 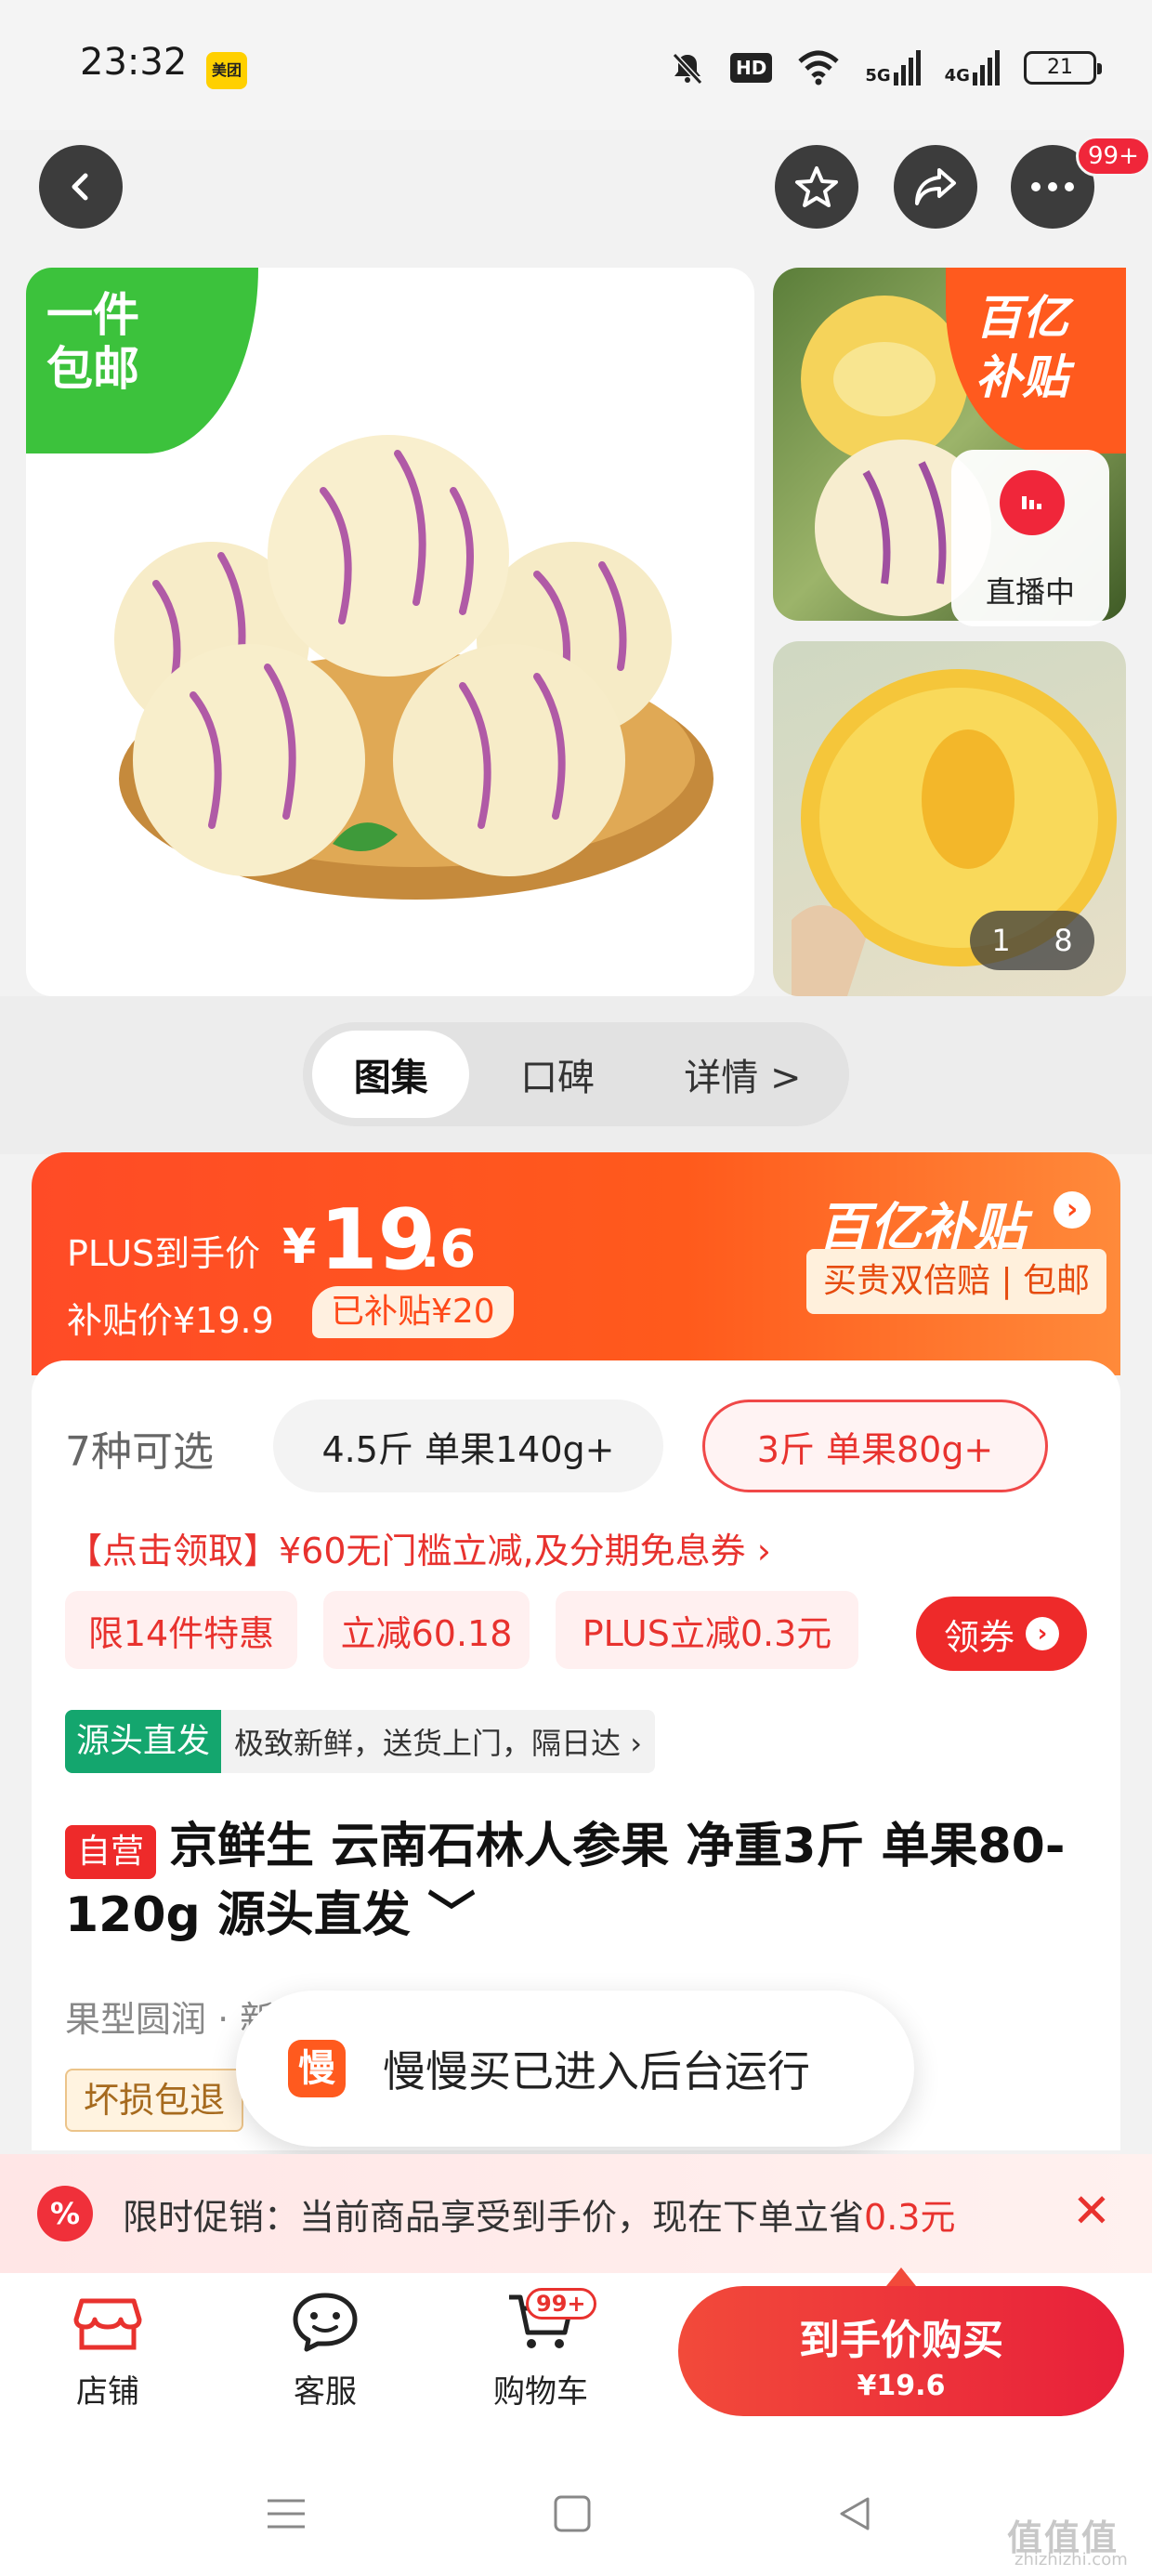 What do you see at coordinates (1021, 347) in the screenshot?
I see `subsidy-badge-text: 百亿补贴` at bounding box center [1021, 347].